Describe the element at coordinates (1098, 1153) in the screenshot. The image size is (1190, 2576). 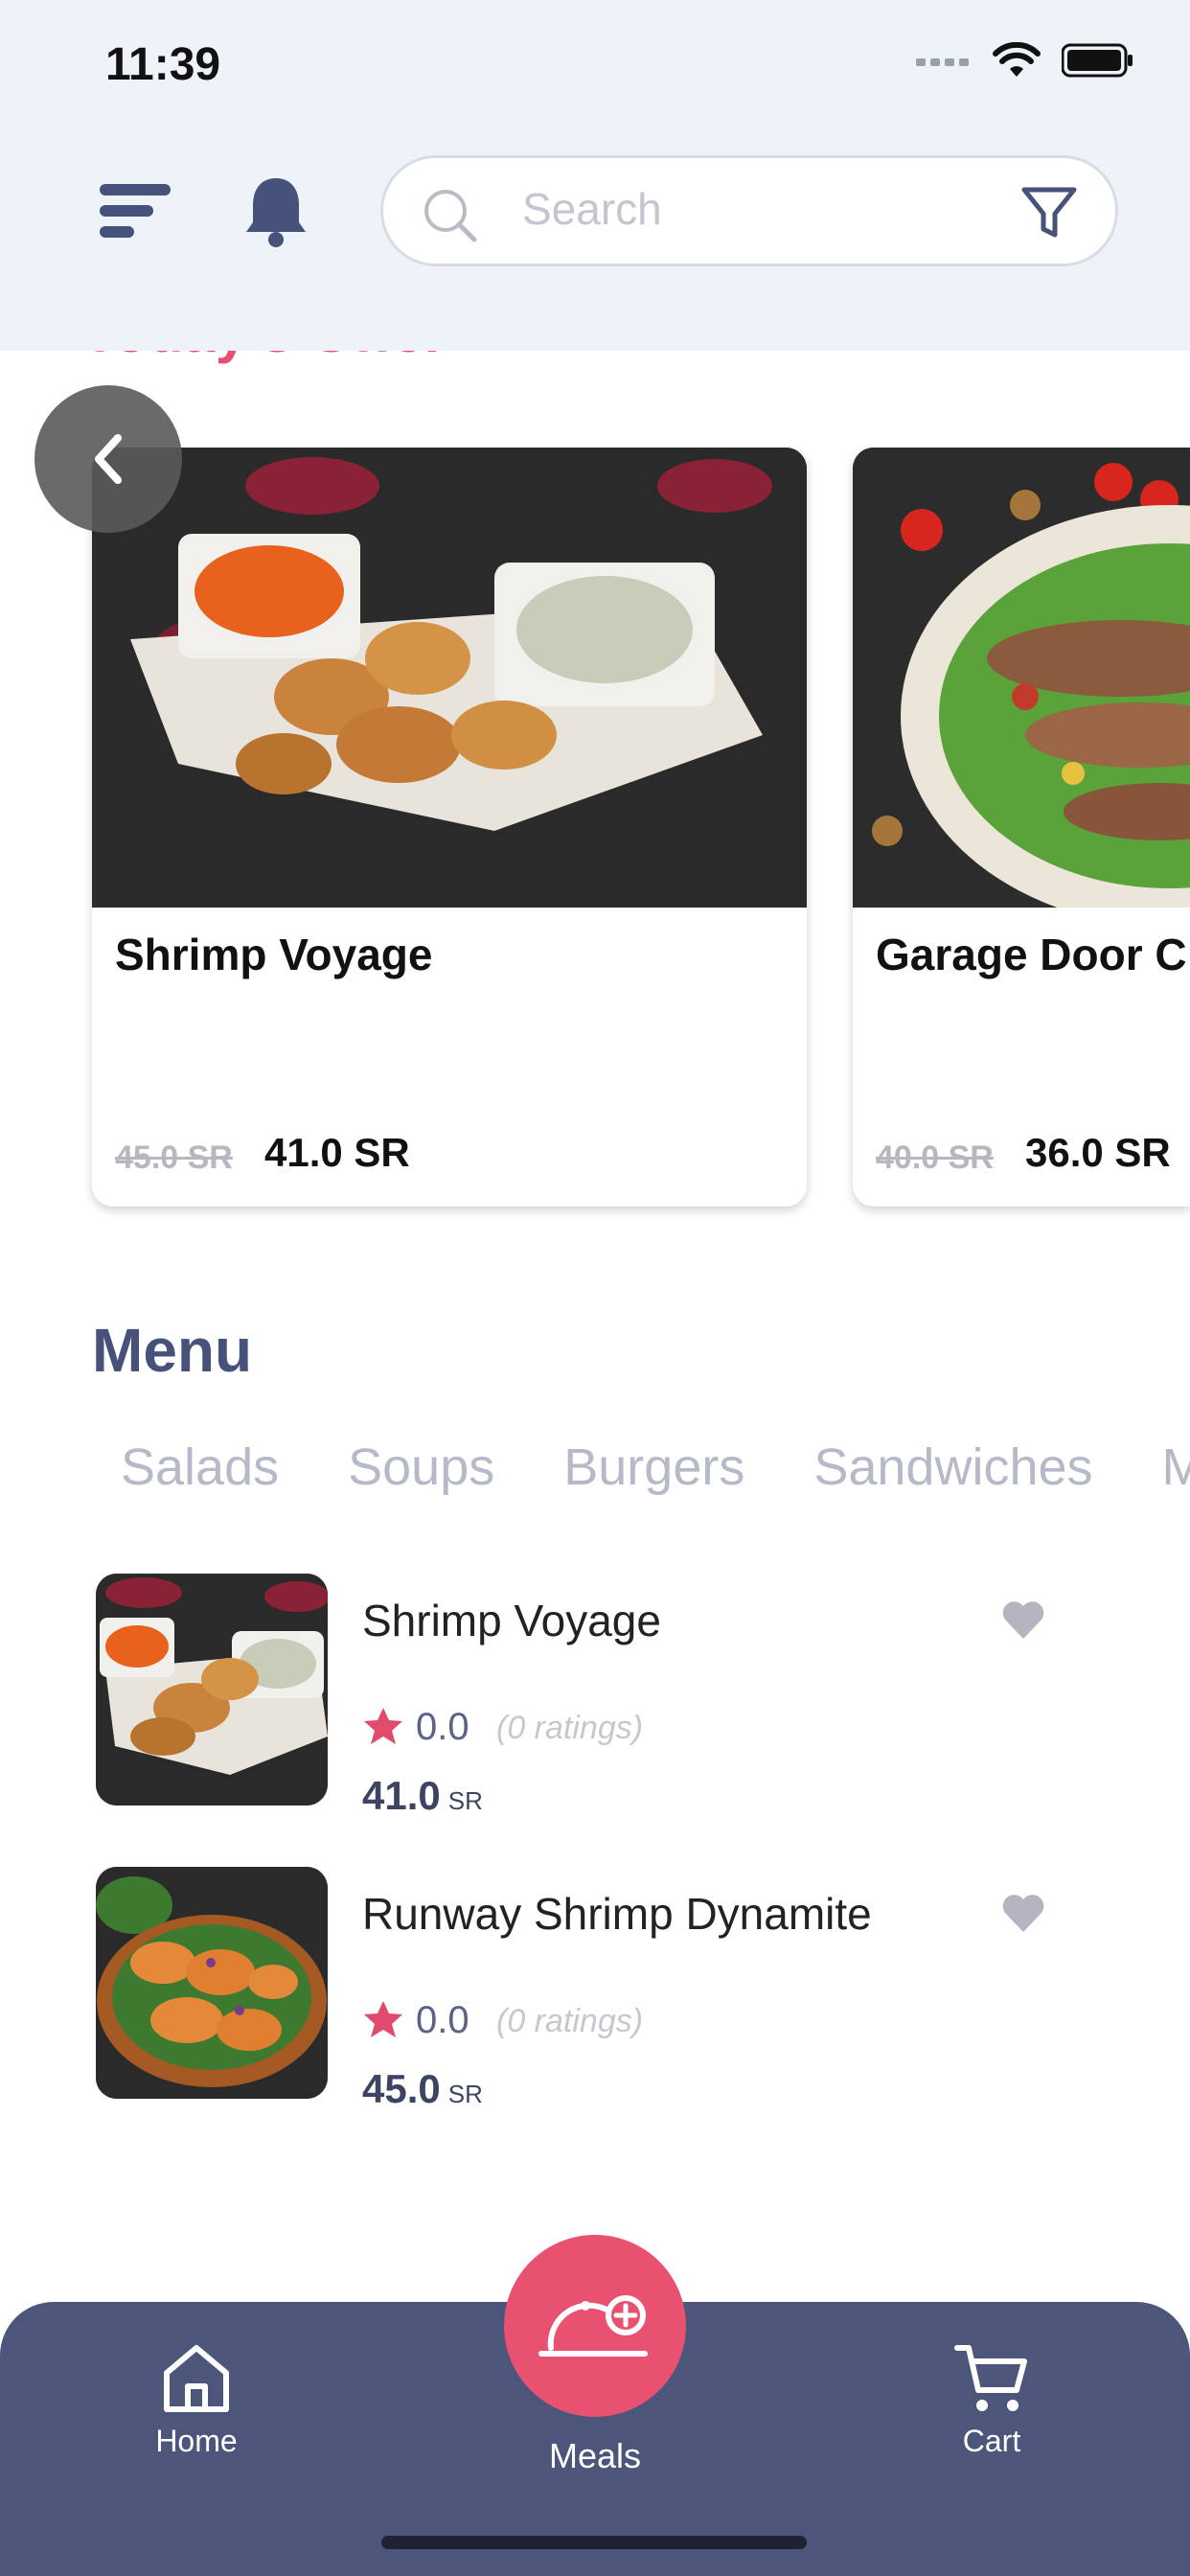
I see `offer-new-price: 36.0 SR` at that location.